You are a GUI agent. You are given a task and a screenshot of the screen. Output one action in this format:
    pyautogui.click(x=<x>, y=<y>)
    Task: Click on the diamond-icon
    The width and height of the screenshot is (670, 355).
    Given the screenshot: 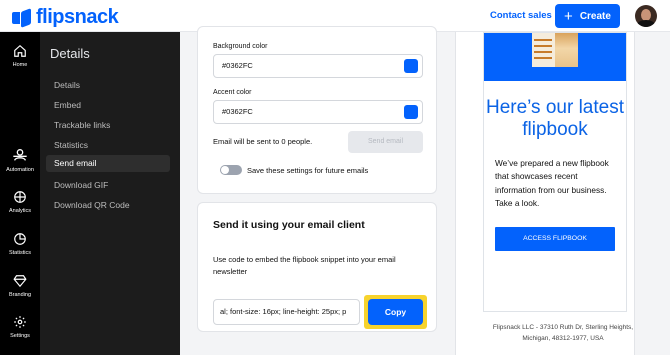 What is the action you would take?
    pyautogui.click(x=20, y=281)
    